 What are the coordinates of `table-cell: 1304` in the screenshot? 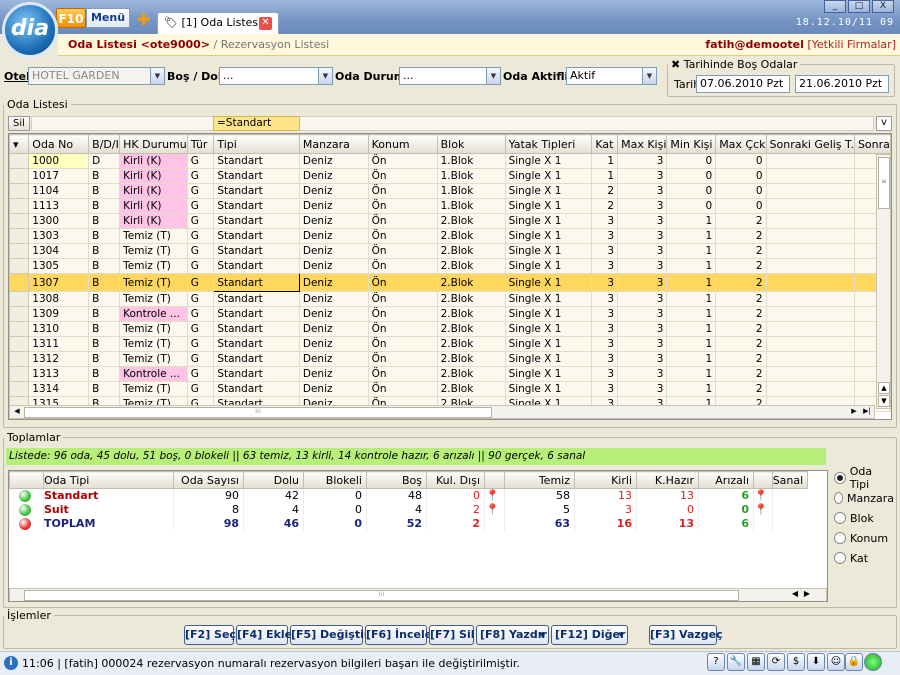 It's located at (59, 251).